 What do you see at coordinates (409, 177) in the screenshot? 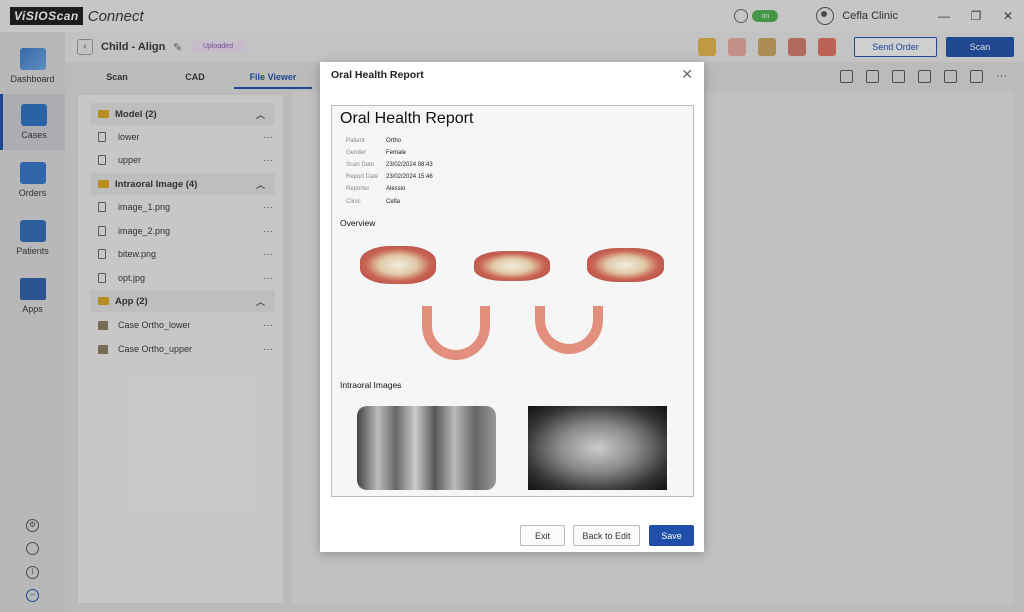
I see `field-value: 23/02/2024 15:46` at bounding box center [409, 177].